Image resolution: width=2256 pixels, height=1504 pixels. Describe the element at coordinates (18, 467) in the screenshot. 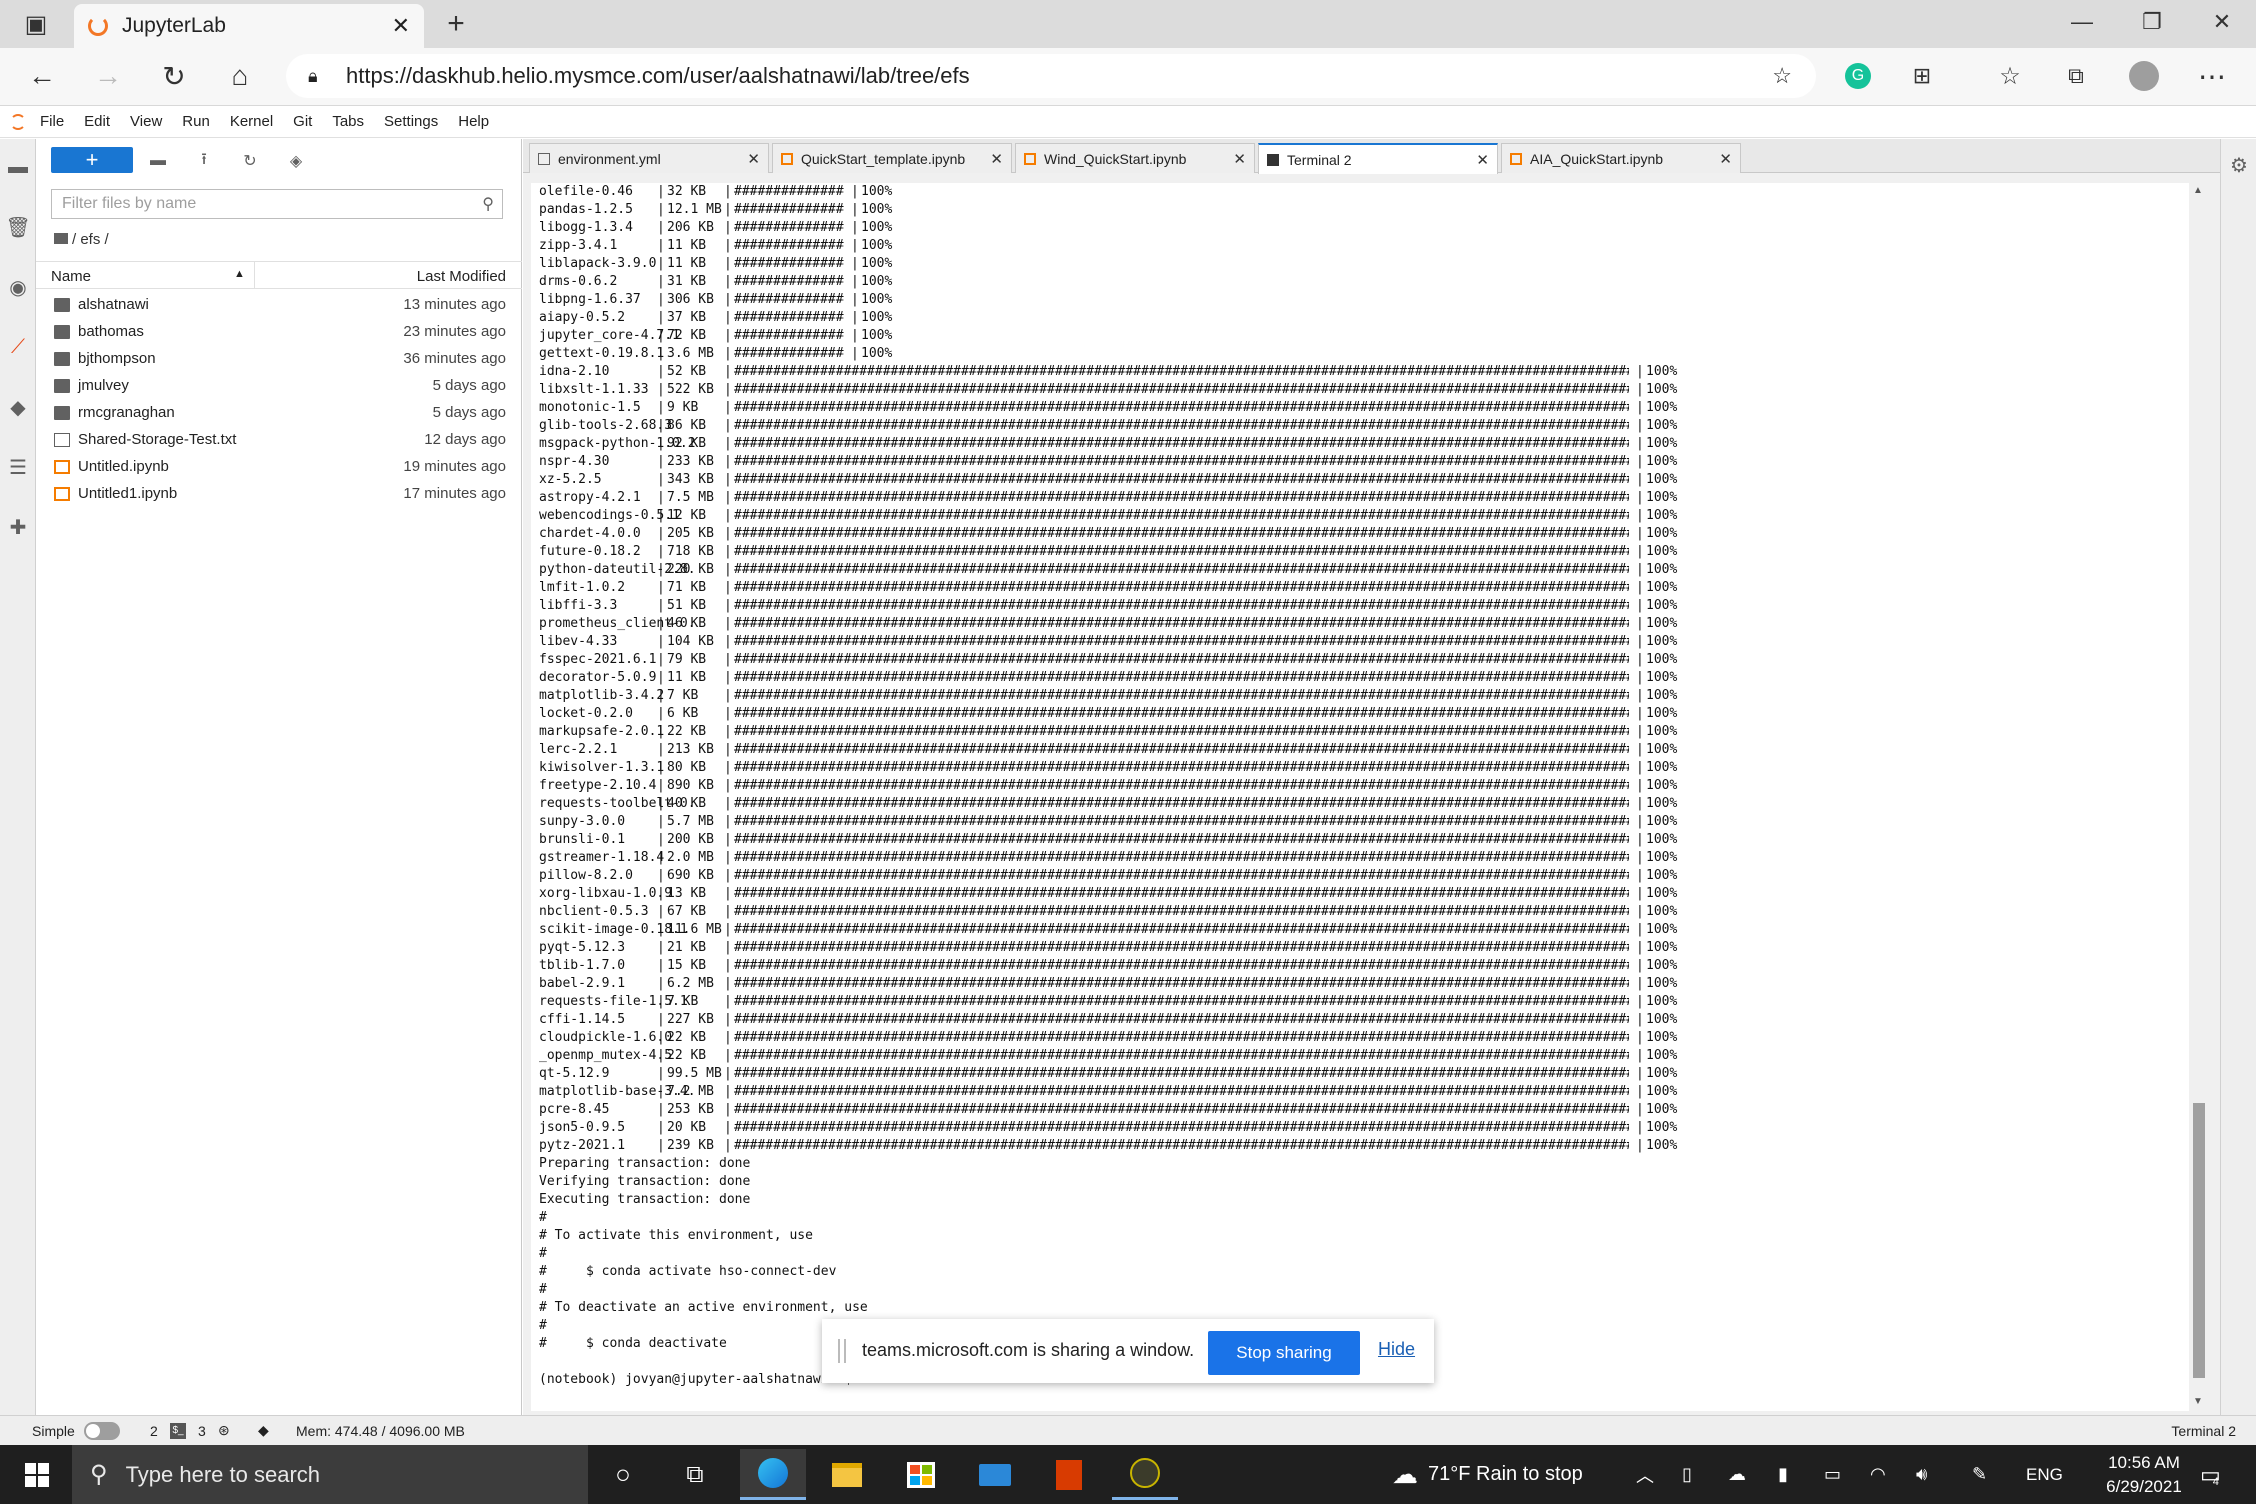

I see `table-of-contents-icon: ☰` at that location.